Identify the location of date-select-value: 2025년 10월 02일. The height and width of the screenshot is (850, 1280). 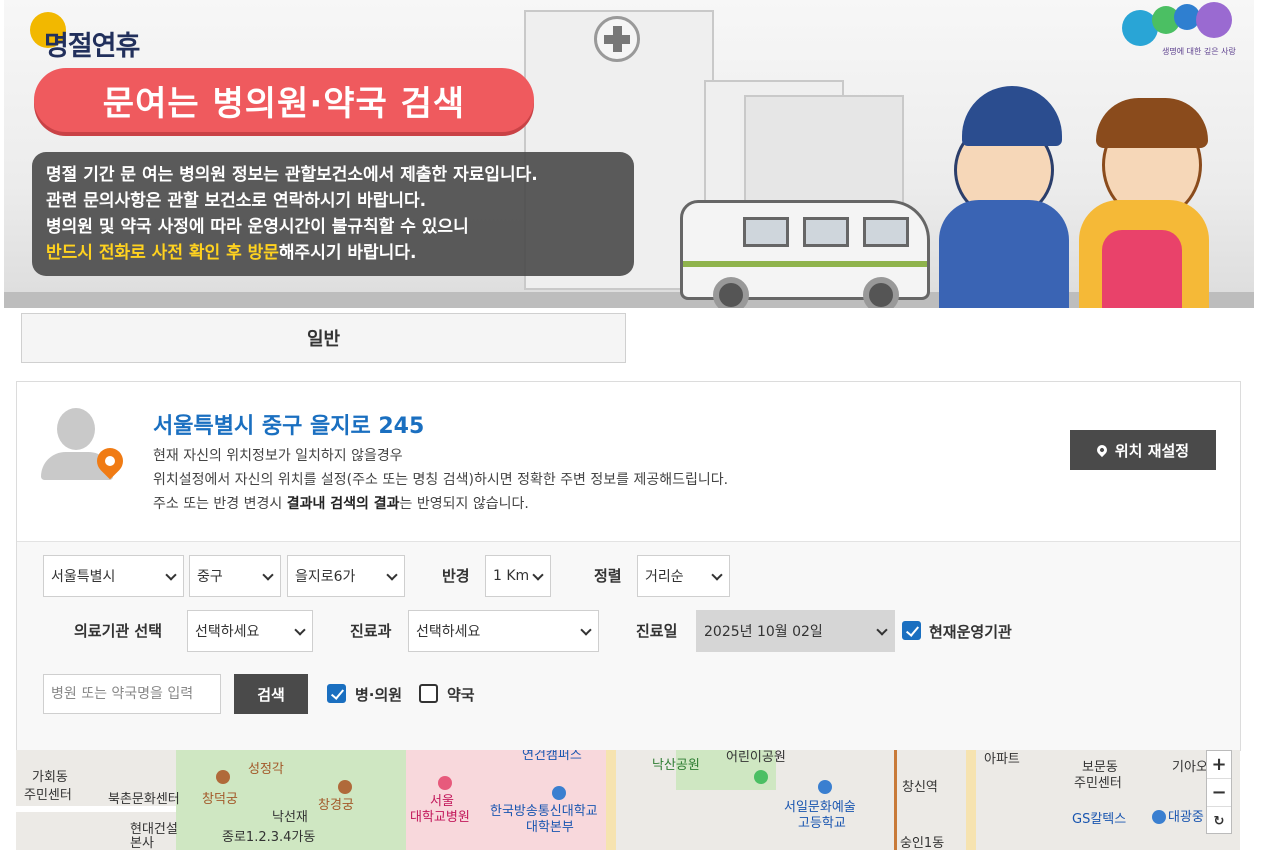
(763, 632).